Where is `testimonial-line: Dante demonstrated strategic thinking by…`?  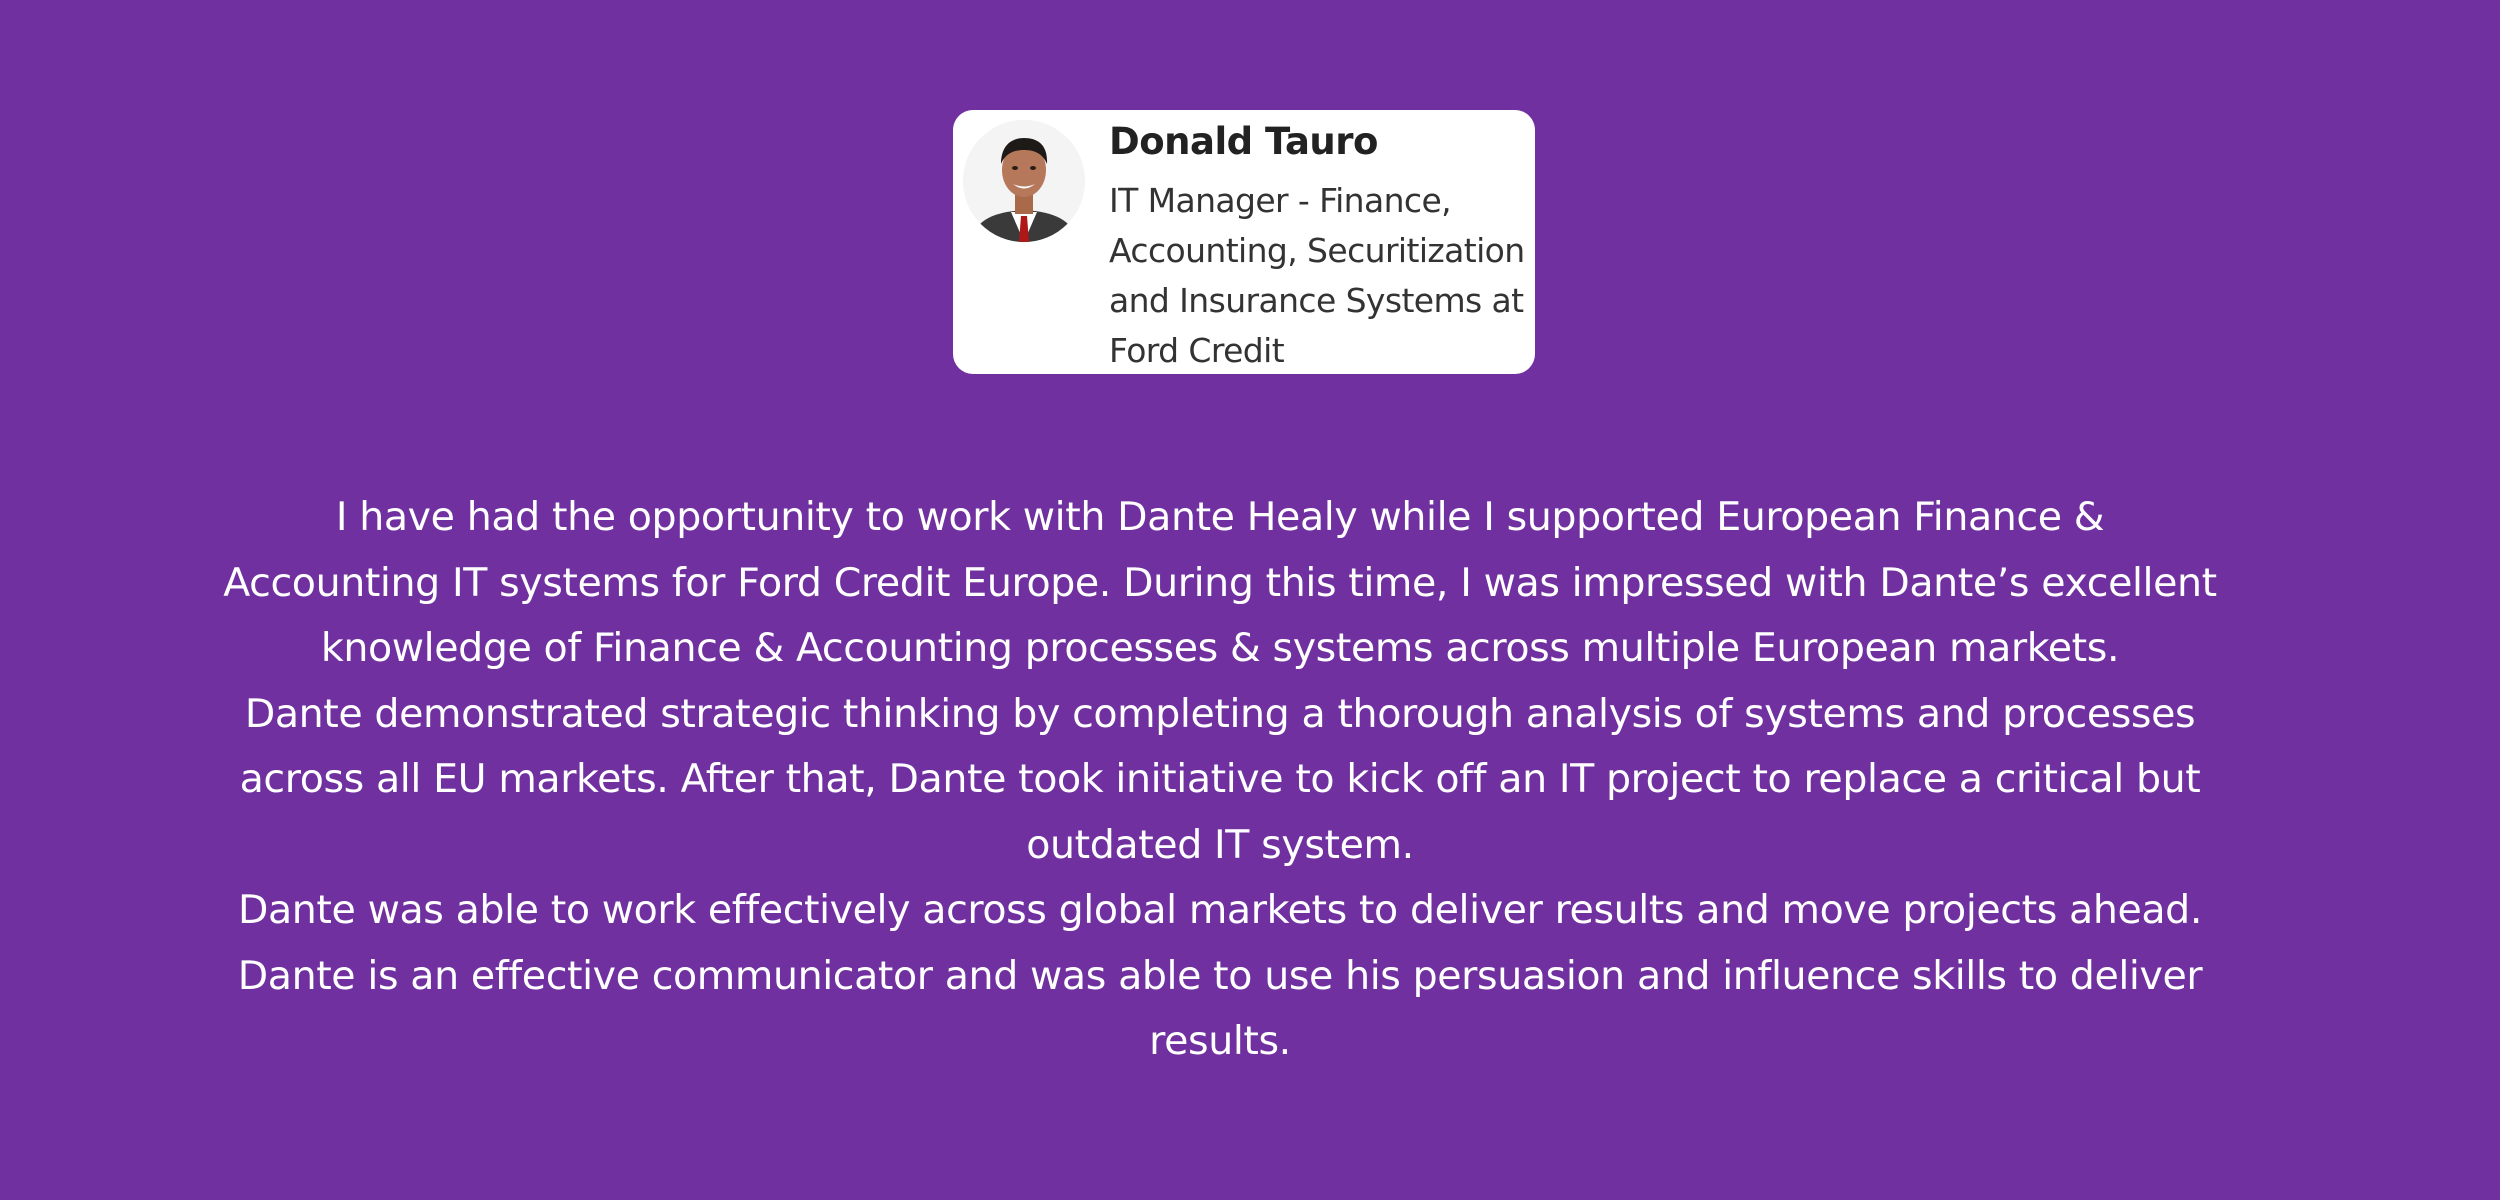
testimonial-line: Dante demonstrated strategic thinking by… is located at coordinates (1220, 713).